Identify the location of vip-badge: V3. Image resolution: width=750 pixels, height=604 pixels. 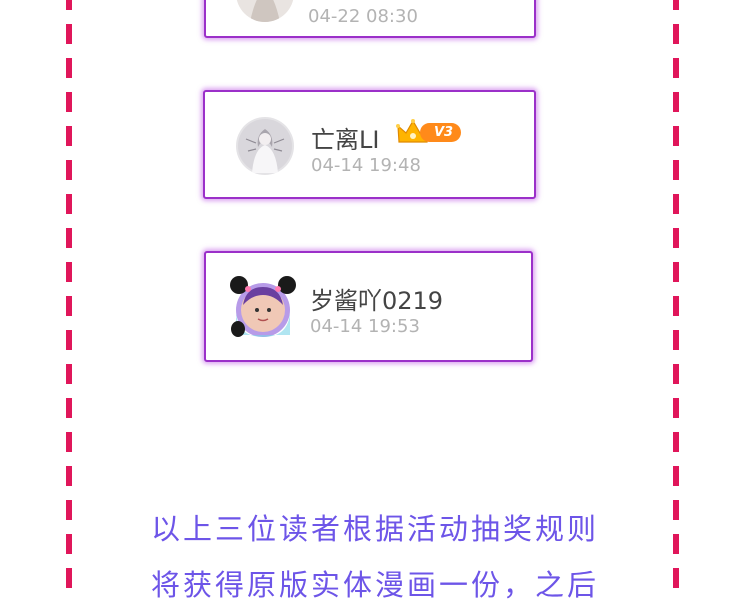
(429, 132).